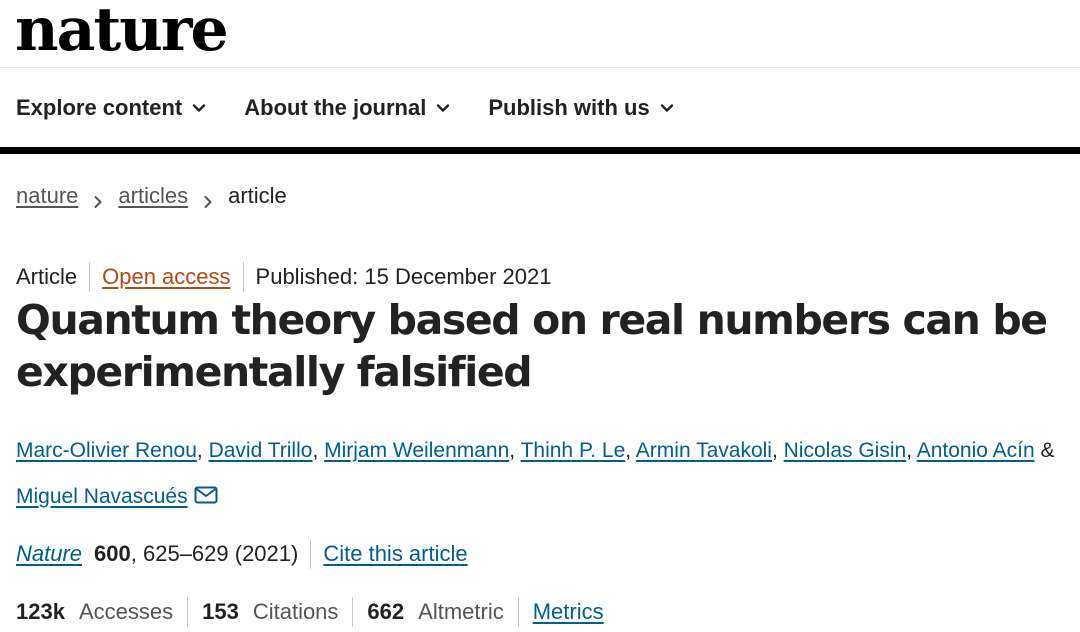 The width and height of the screenshot is (1080, 632). I want to click on journal-pages-year: , 625–629 (2021), so click(214, 553).